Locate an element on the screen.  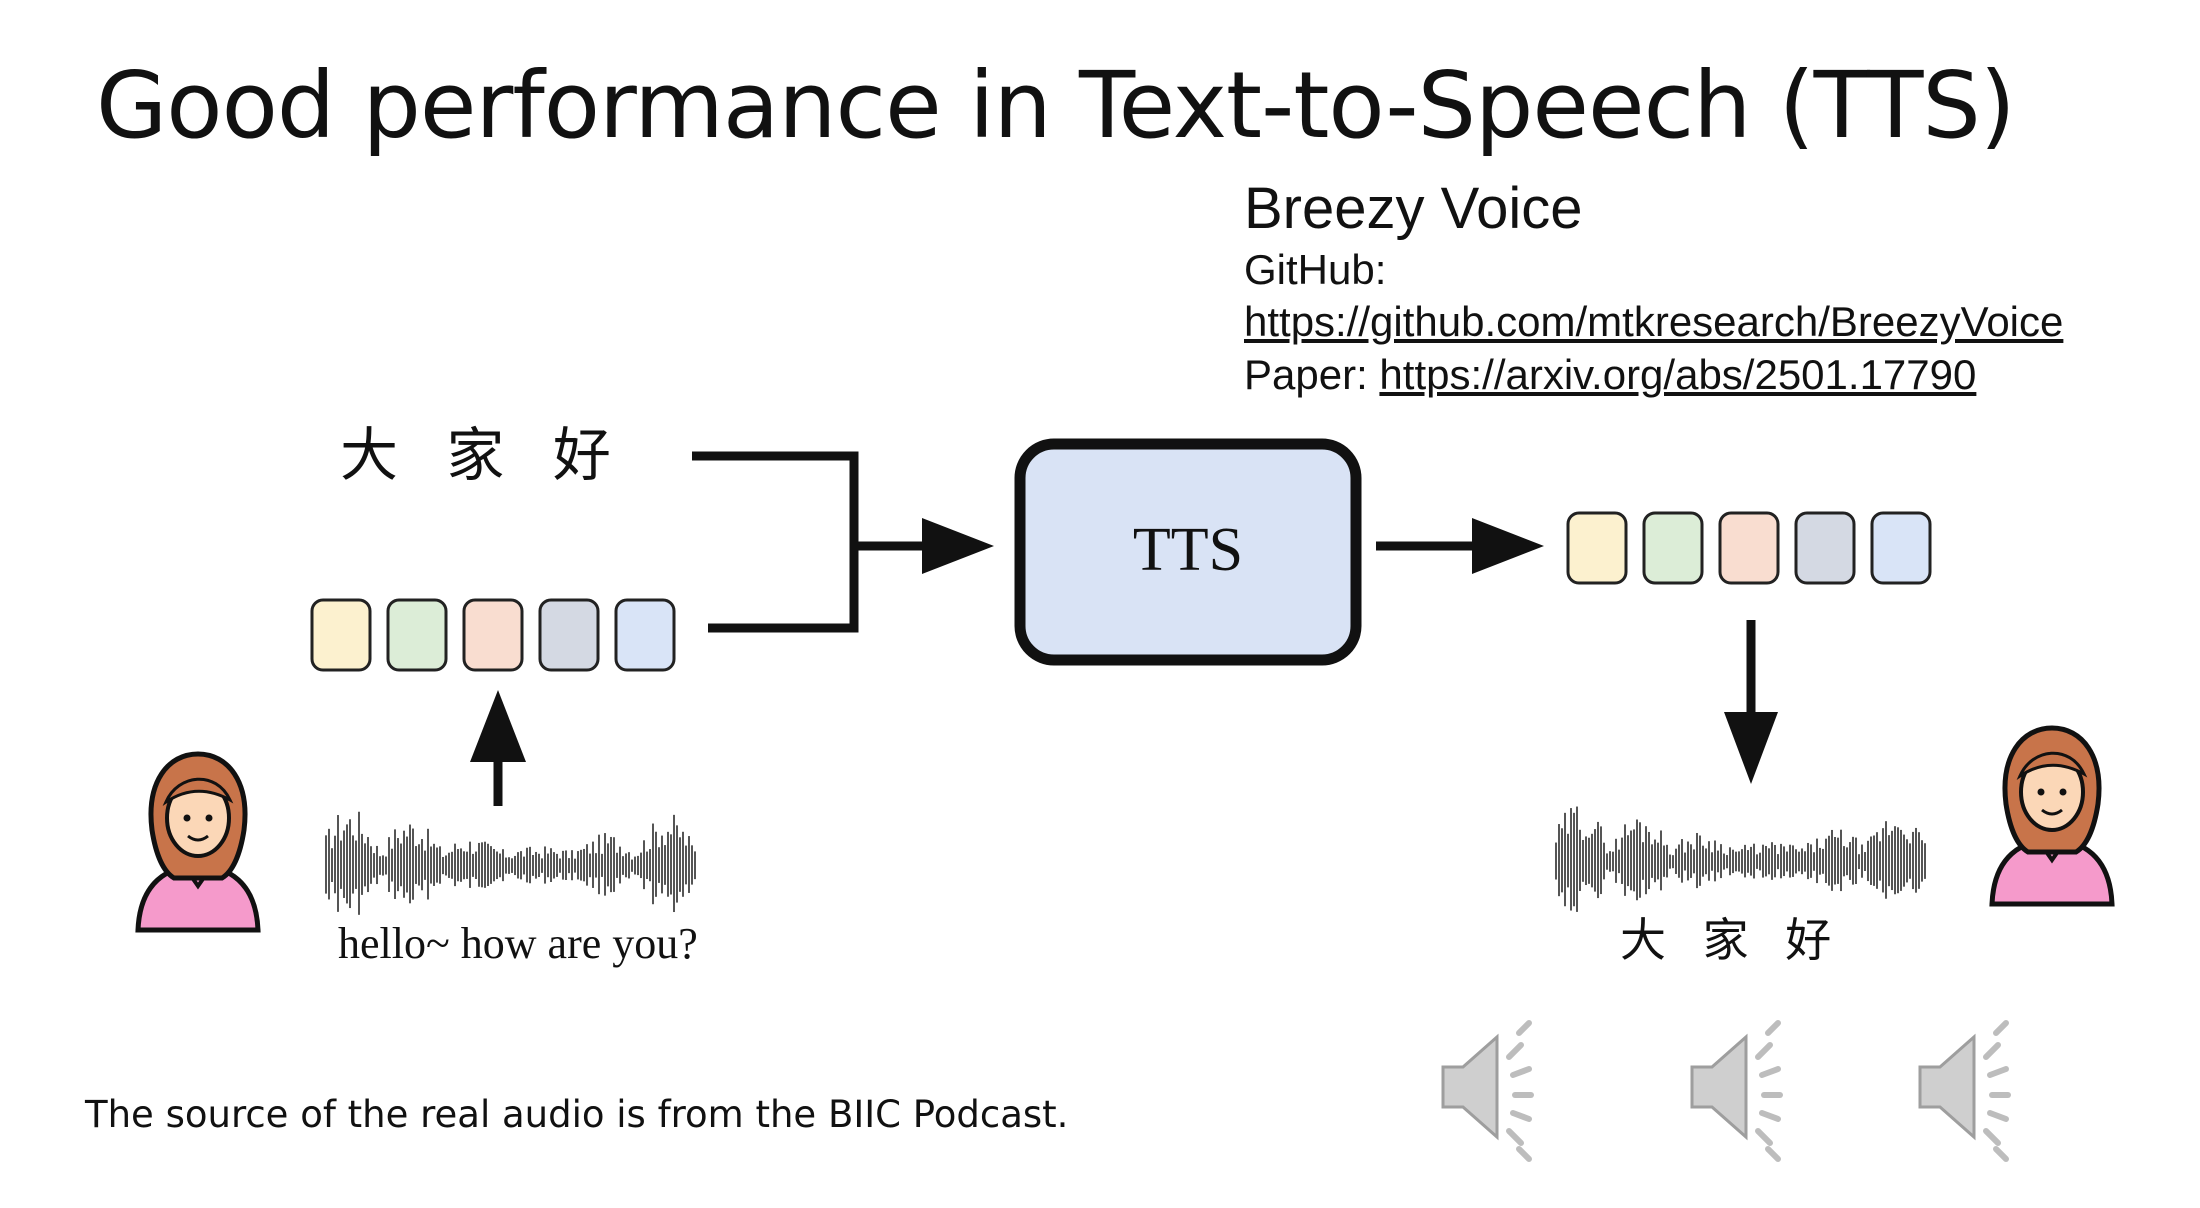
input-token-row is located at coordinates (493, 635).